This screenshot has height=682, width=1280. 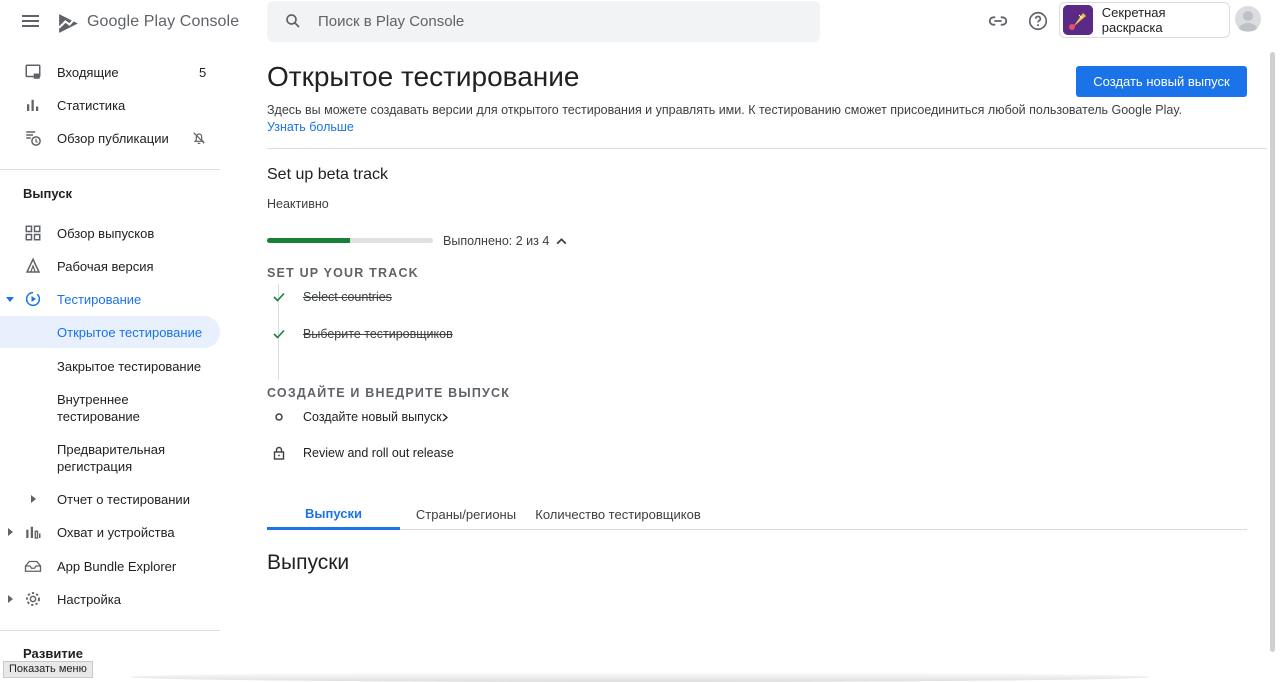 What do you see at coordinates (33, 566) in the screenshot?
I see `bundle-explorer-icon` at bounding box center [33, 566].